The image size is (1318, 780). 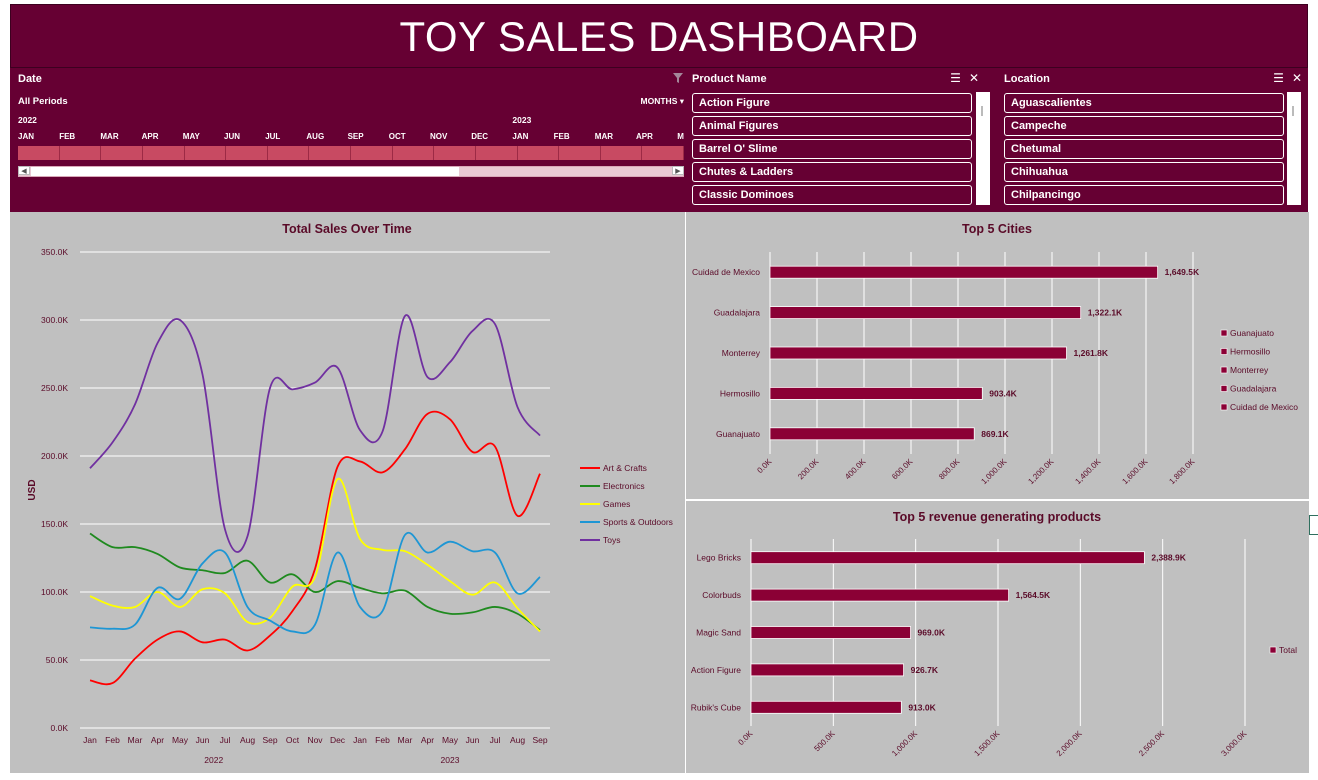 What do you see at coordinates (522, 120) in the screenshot?
I see `timeline-year: 2023` at bounding box center [522, 120].